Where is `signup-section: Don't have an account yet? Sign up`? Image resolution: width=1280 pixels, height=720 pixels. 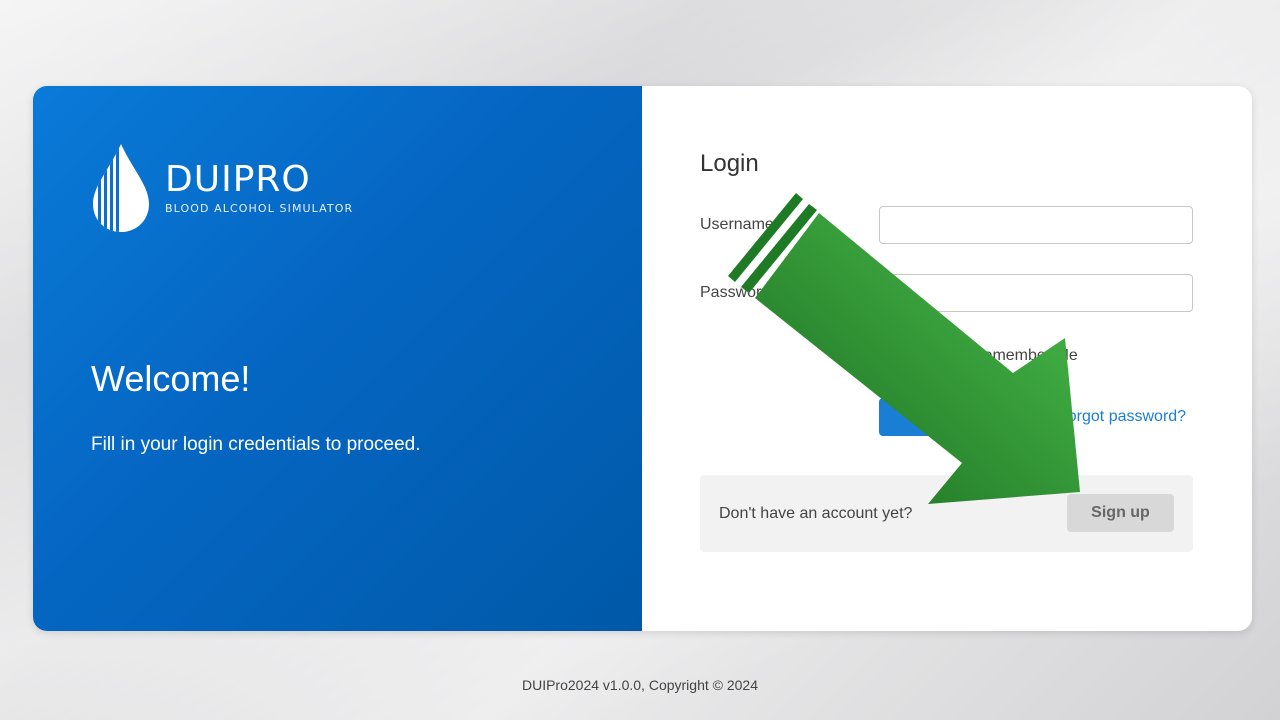
signup-section: Don't have an account yet? Sign up is located at coordinates (946, 513).